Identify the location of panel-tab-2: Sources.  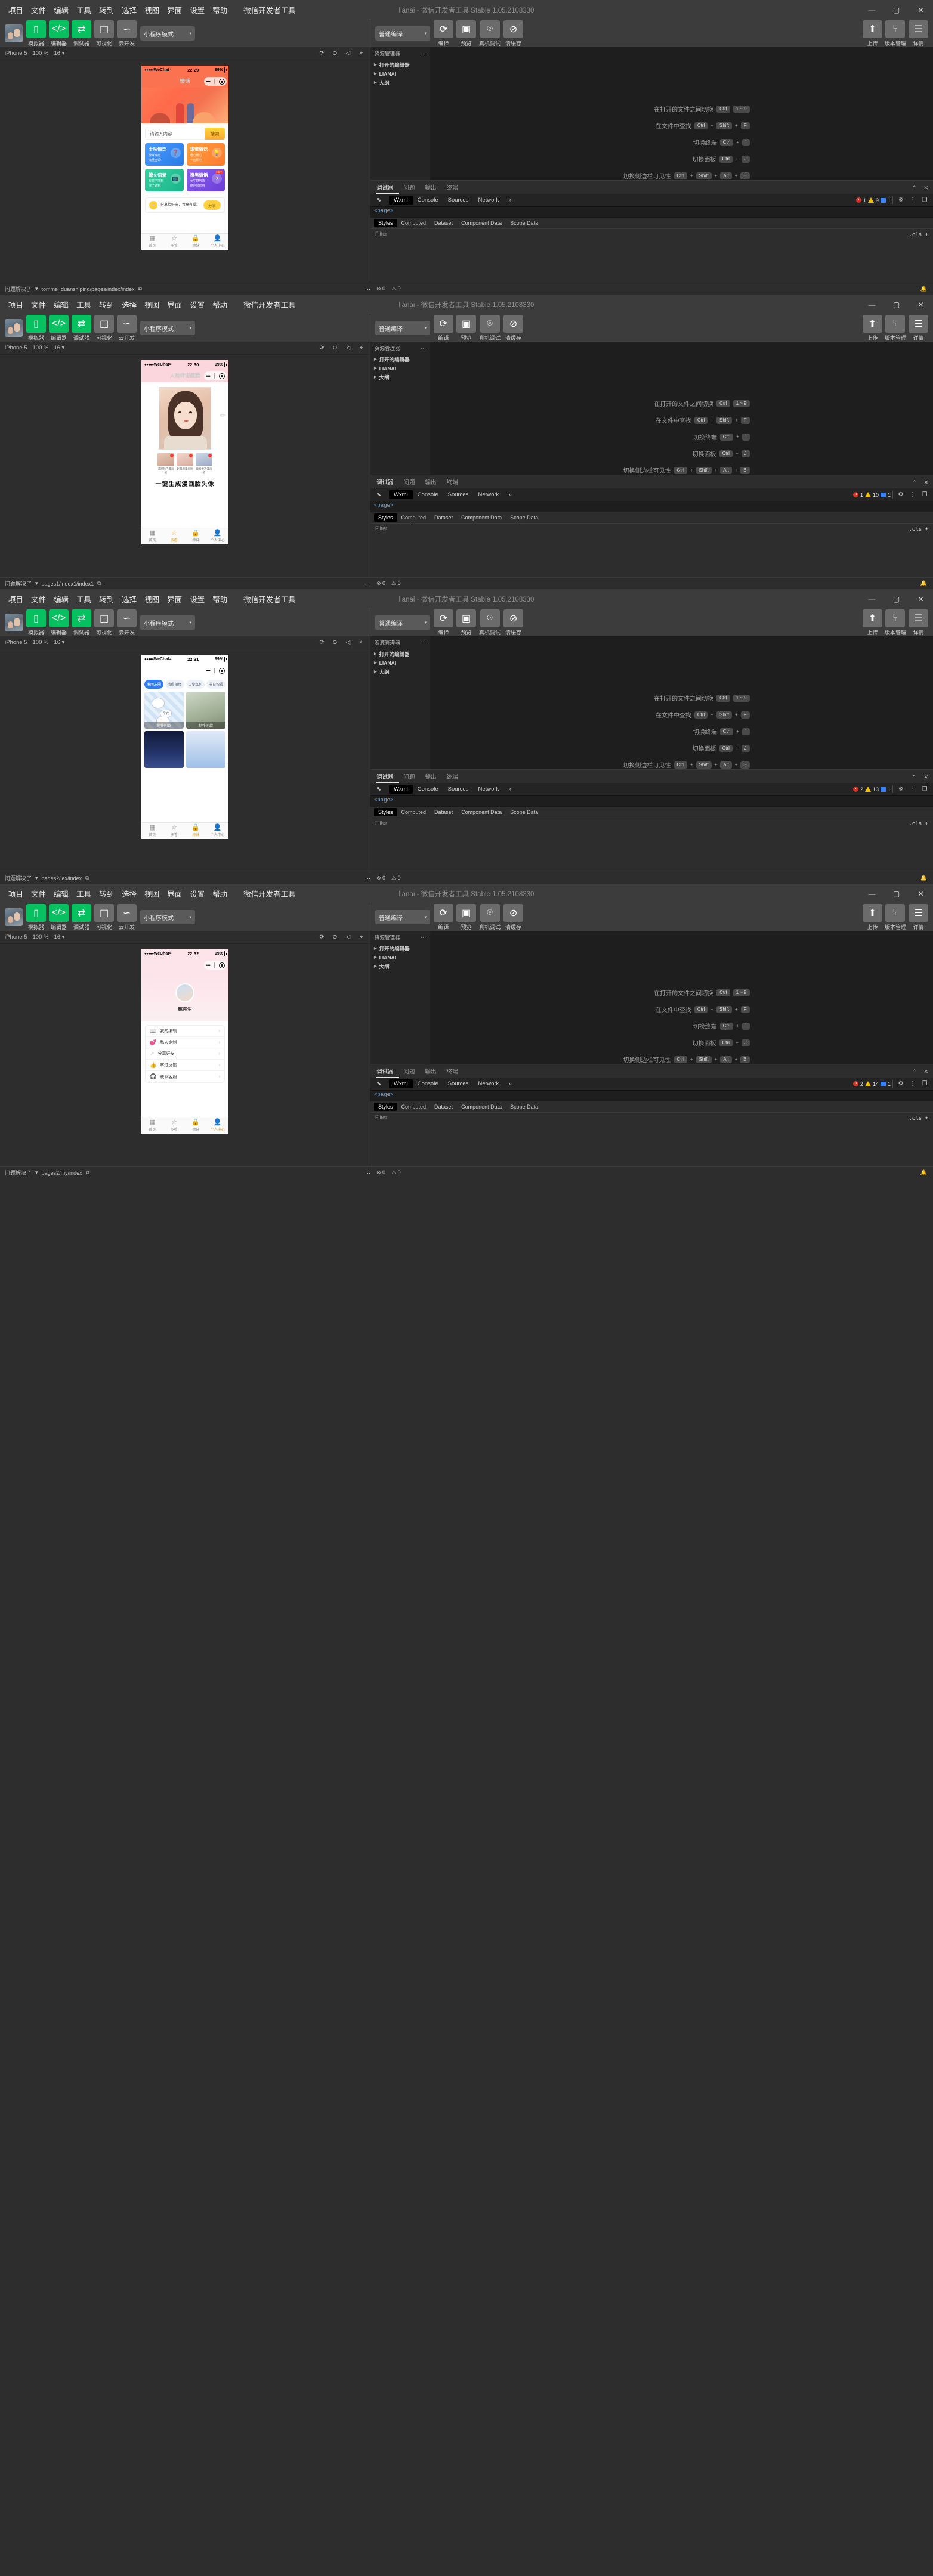
(458, 789).